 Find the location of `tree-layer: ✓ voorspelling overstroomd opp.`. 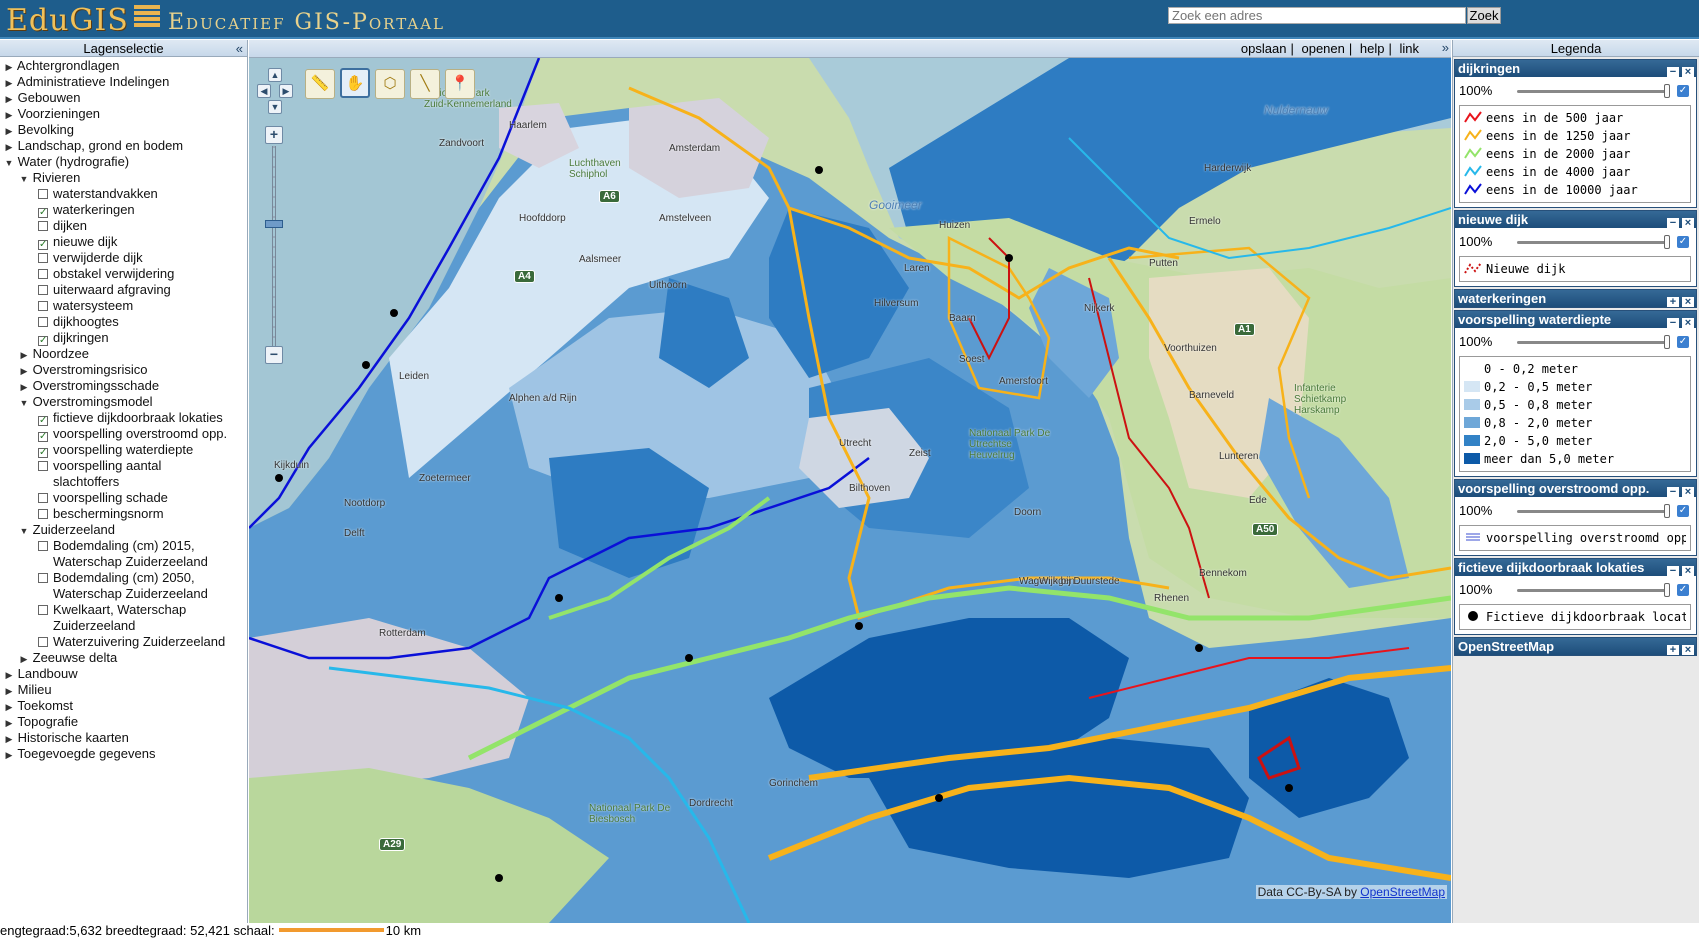

tree-layer: ✓ voorspelling overstroomd opp. is located at coordinates (123, 434).